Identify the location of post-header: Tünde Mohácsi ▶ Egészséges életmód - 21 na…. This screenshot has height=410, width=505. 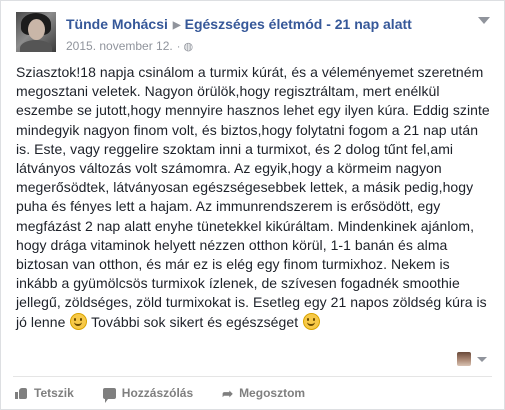
(239, 24).